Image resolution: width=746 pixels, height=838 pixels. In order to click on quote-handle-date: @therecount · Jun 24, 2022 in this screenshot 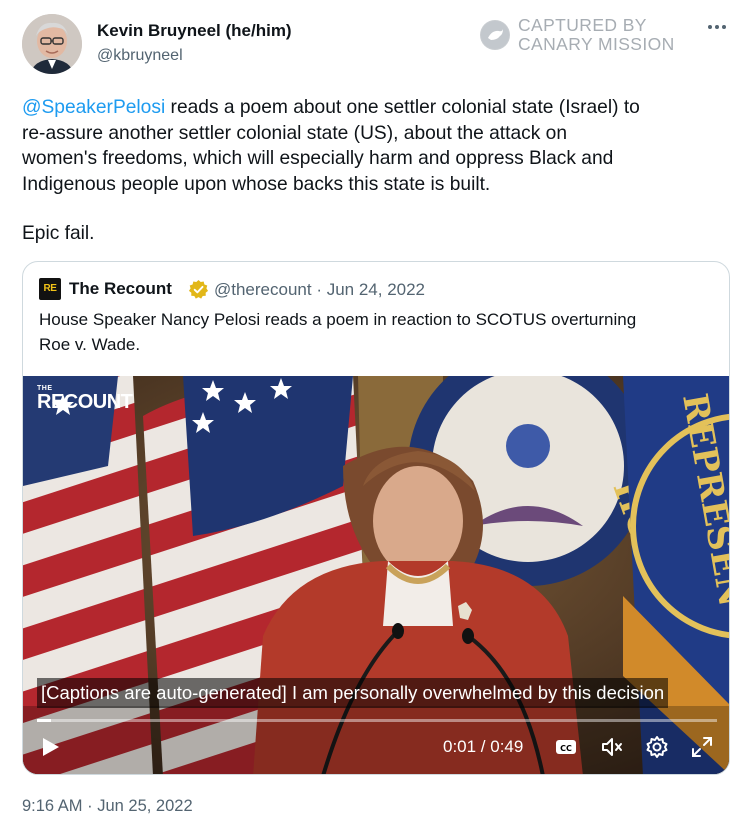, I will do `click(319, 290)`.